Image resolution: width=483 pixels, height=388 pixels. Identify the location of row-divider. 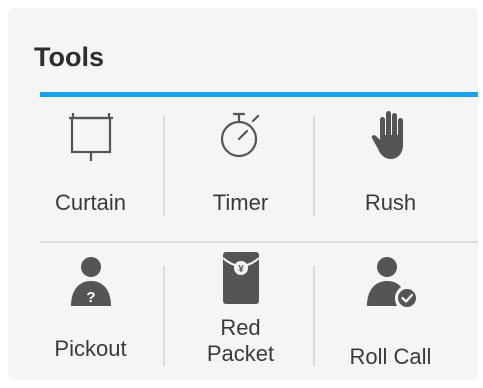
(259, 242).